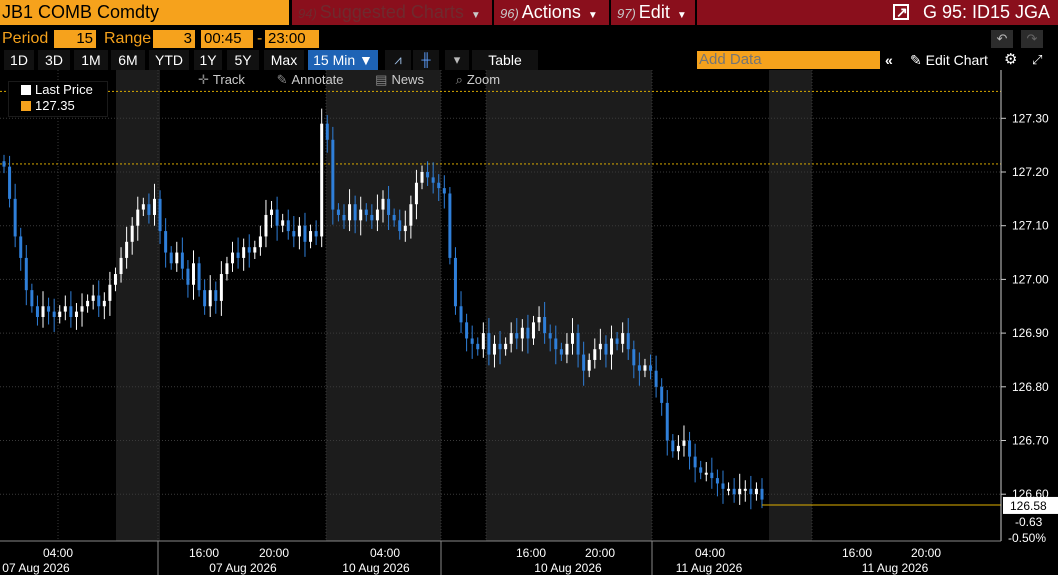 The image size is (1058, 575). What do you see at coordinates (58, 106) in the screenshot?
I see `legend-value: 127.35` at bounding box center [58, 106].